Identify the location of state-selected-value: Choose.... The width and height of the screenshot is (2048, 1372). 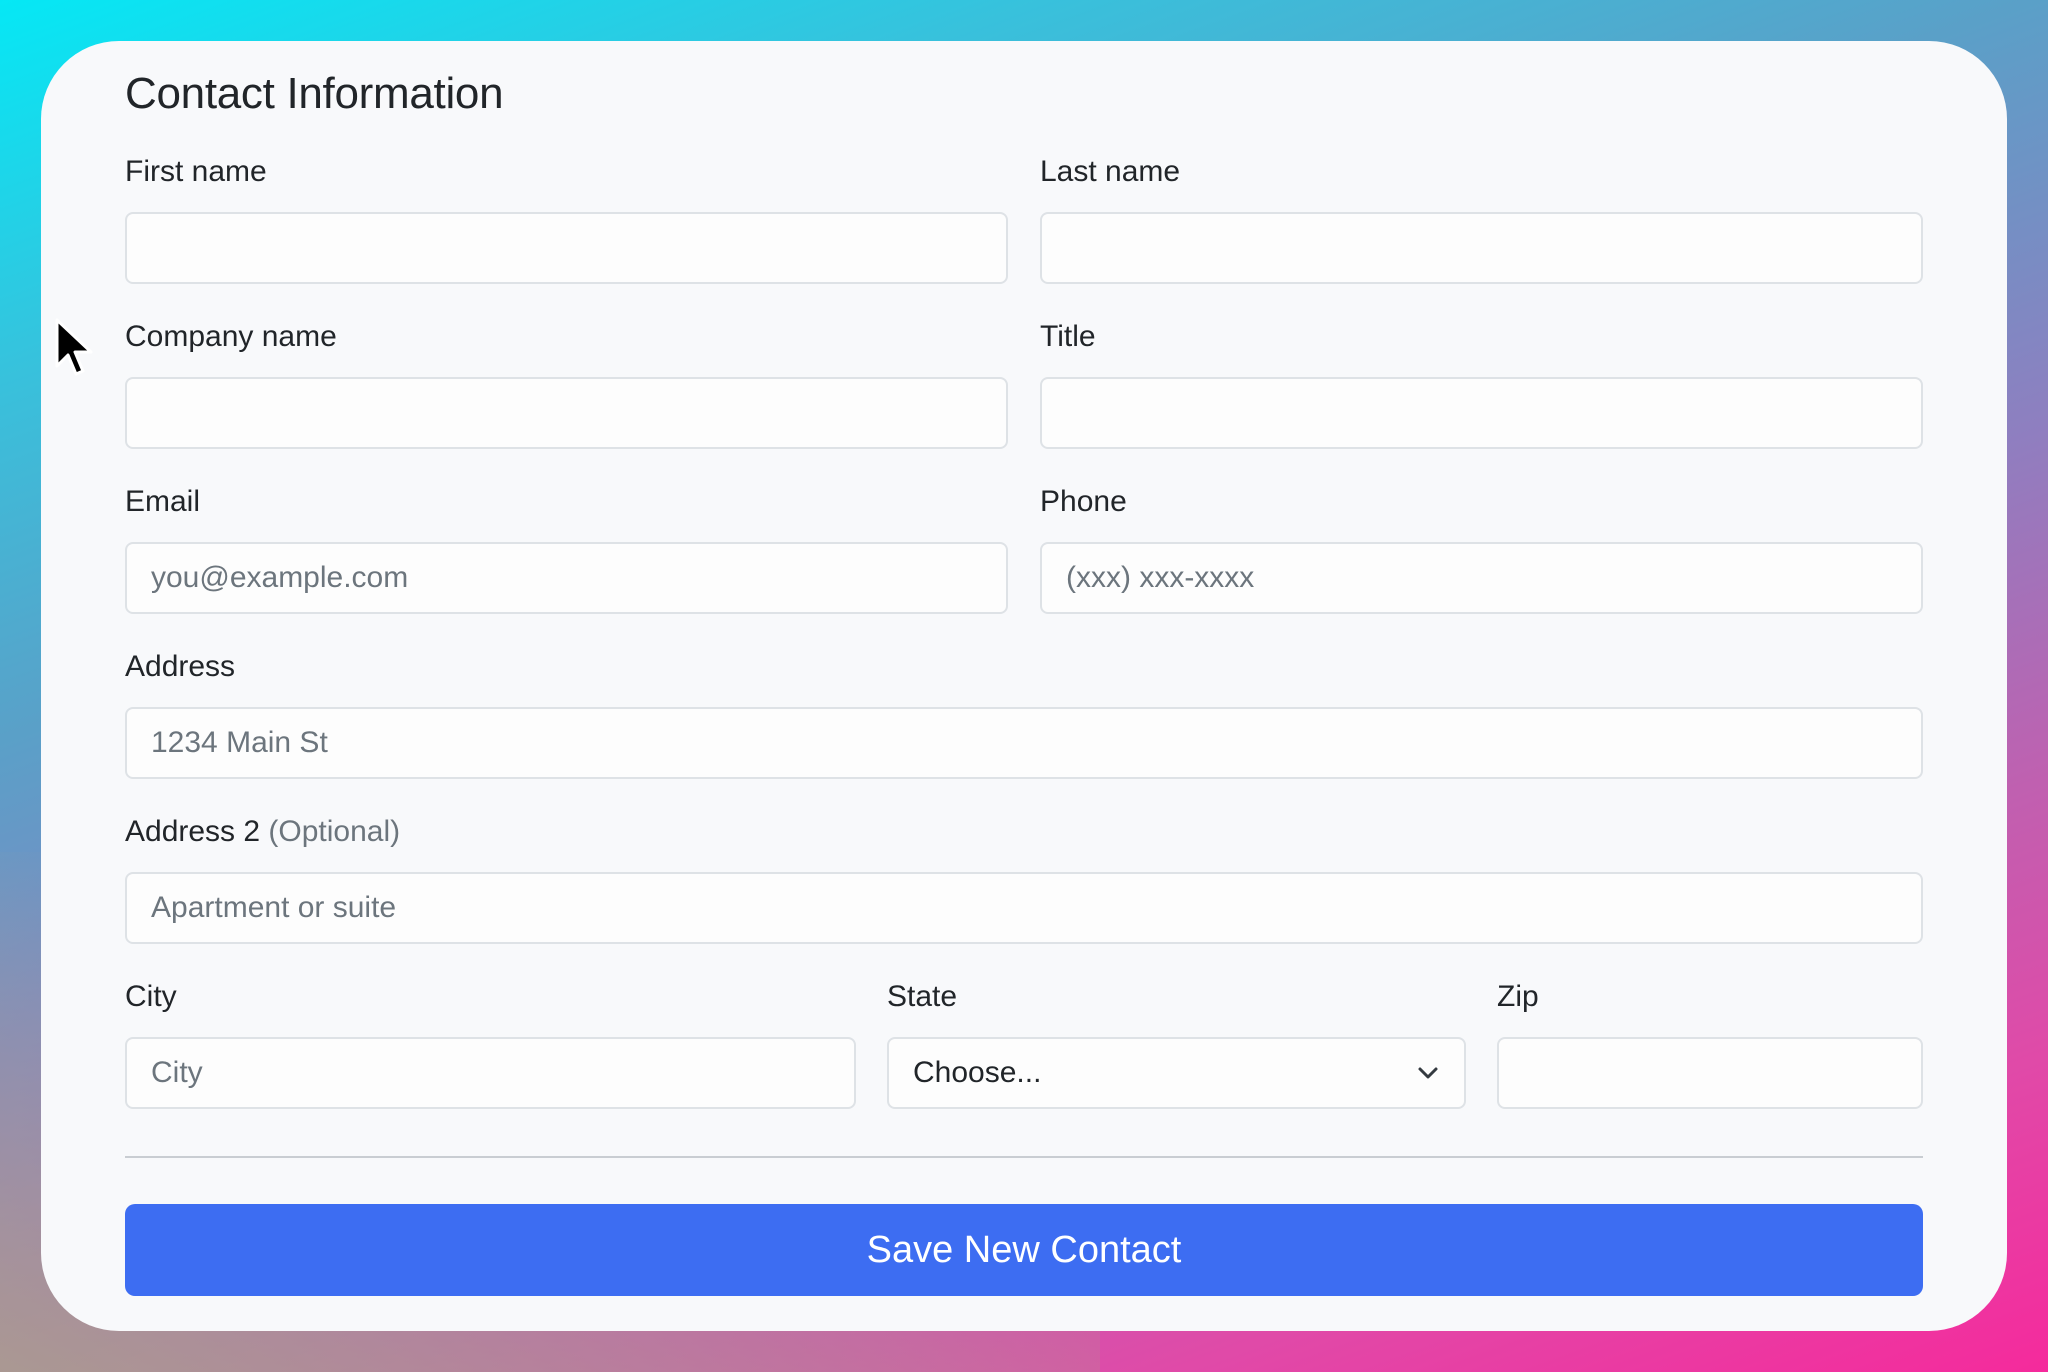
(977, 1072).